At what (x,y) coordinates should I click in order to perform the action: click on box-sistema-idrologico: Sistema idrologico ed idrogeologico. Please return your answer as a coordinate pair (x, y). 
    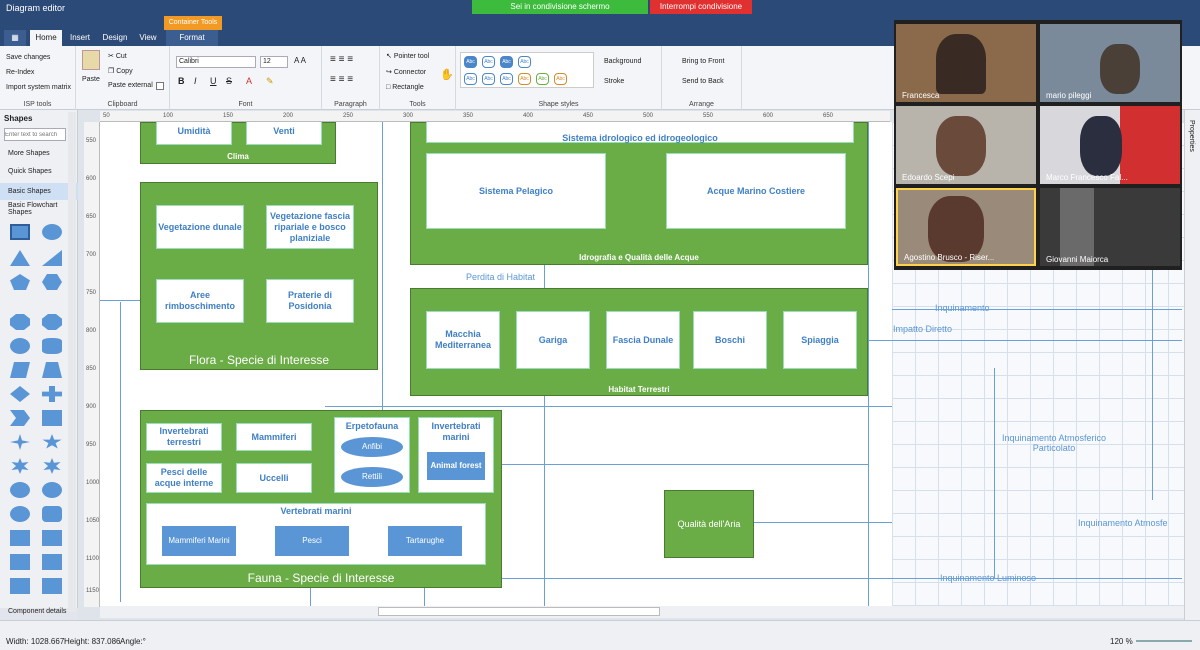
    Looking at the image, I should click on (640, 132).